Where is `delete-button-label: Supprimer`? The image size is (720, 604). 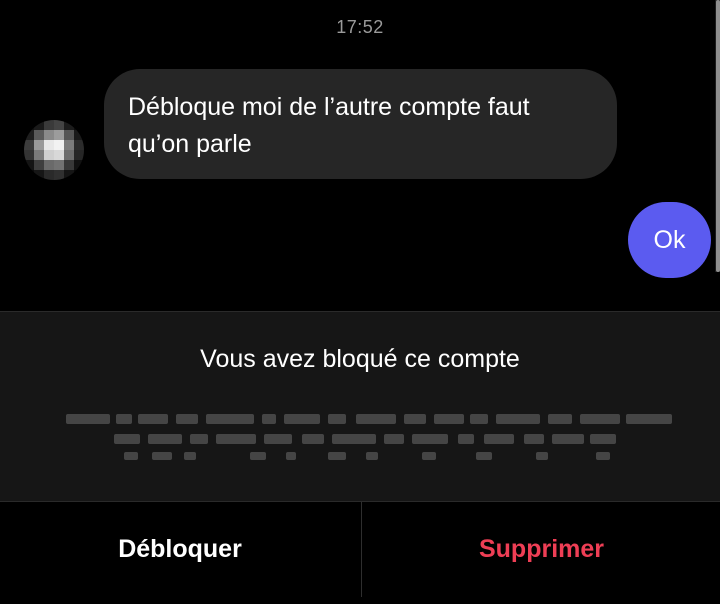 delete-button-label: Supprimer is located at coordinates (541, 549).